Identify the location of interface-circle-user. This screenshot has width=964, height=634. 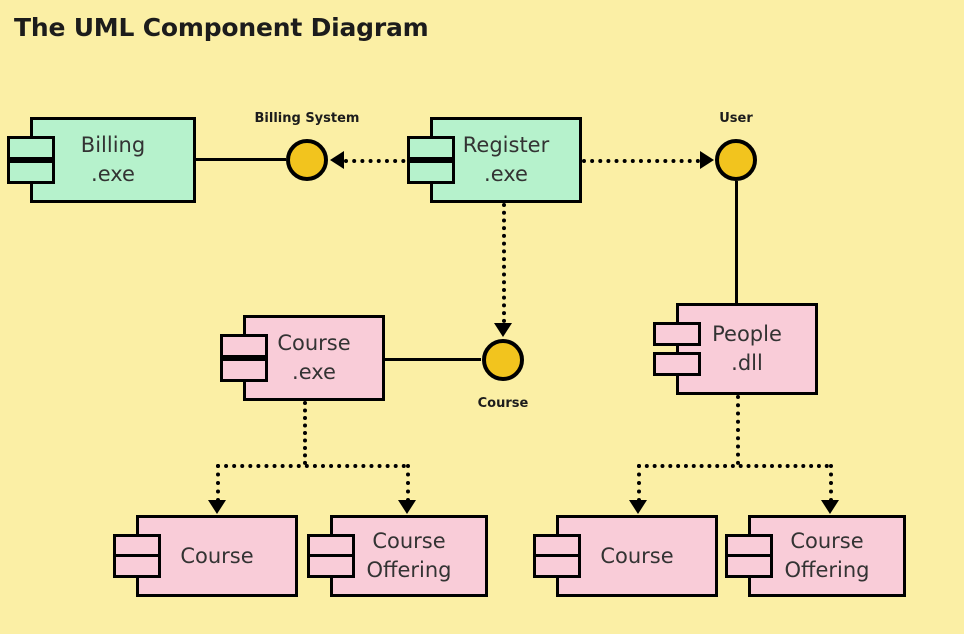
(736, 160).